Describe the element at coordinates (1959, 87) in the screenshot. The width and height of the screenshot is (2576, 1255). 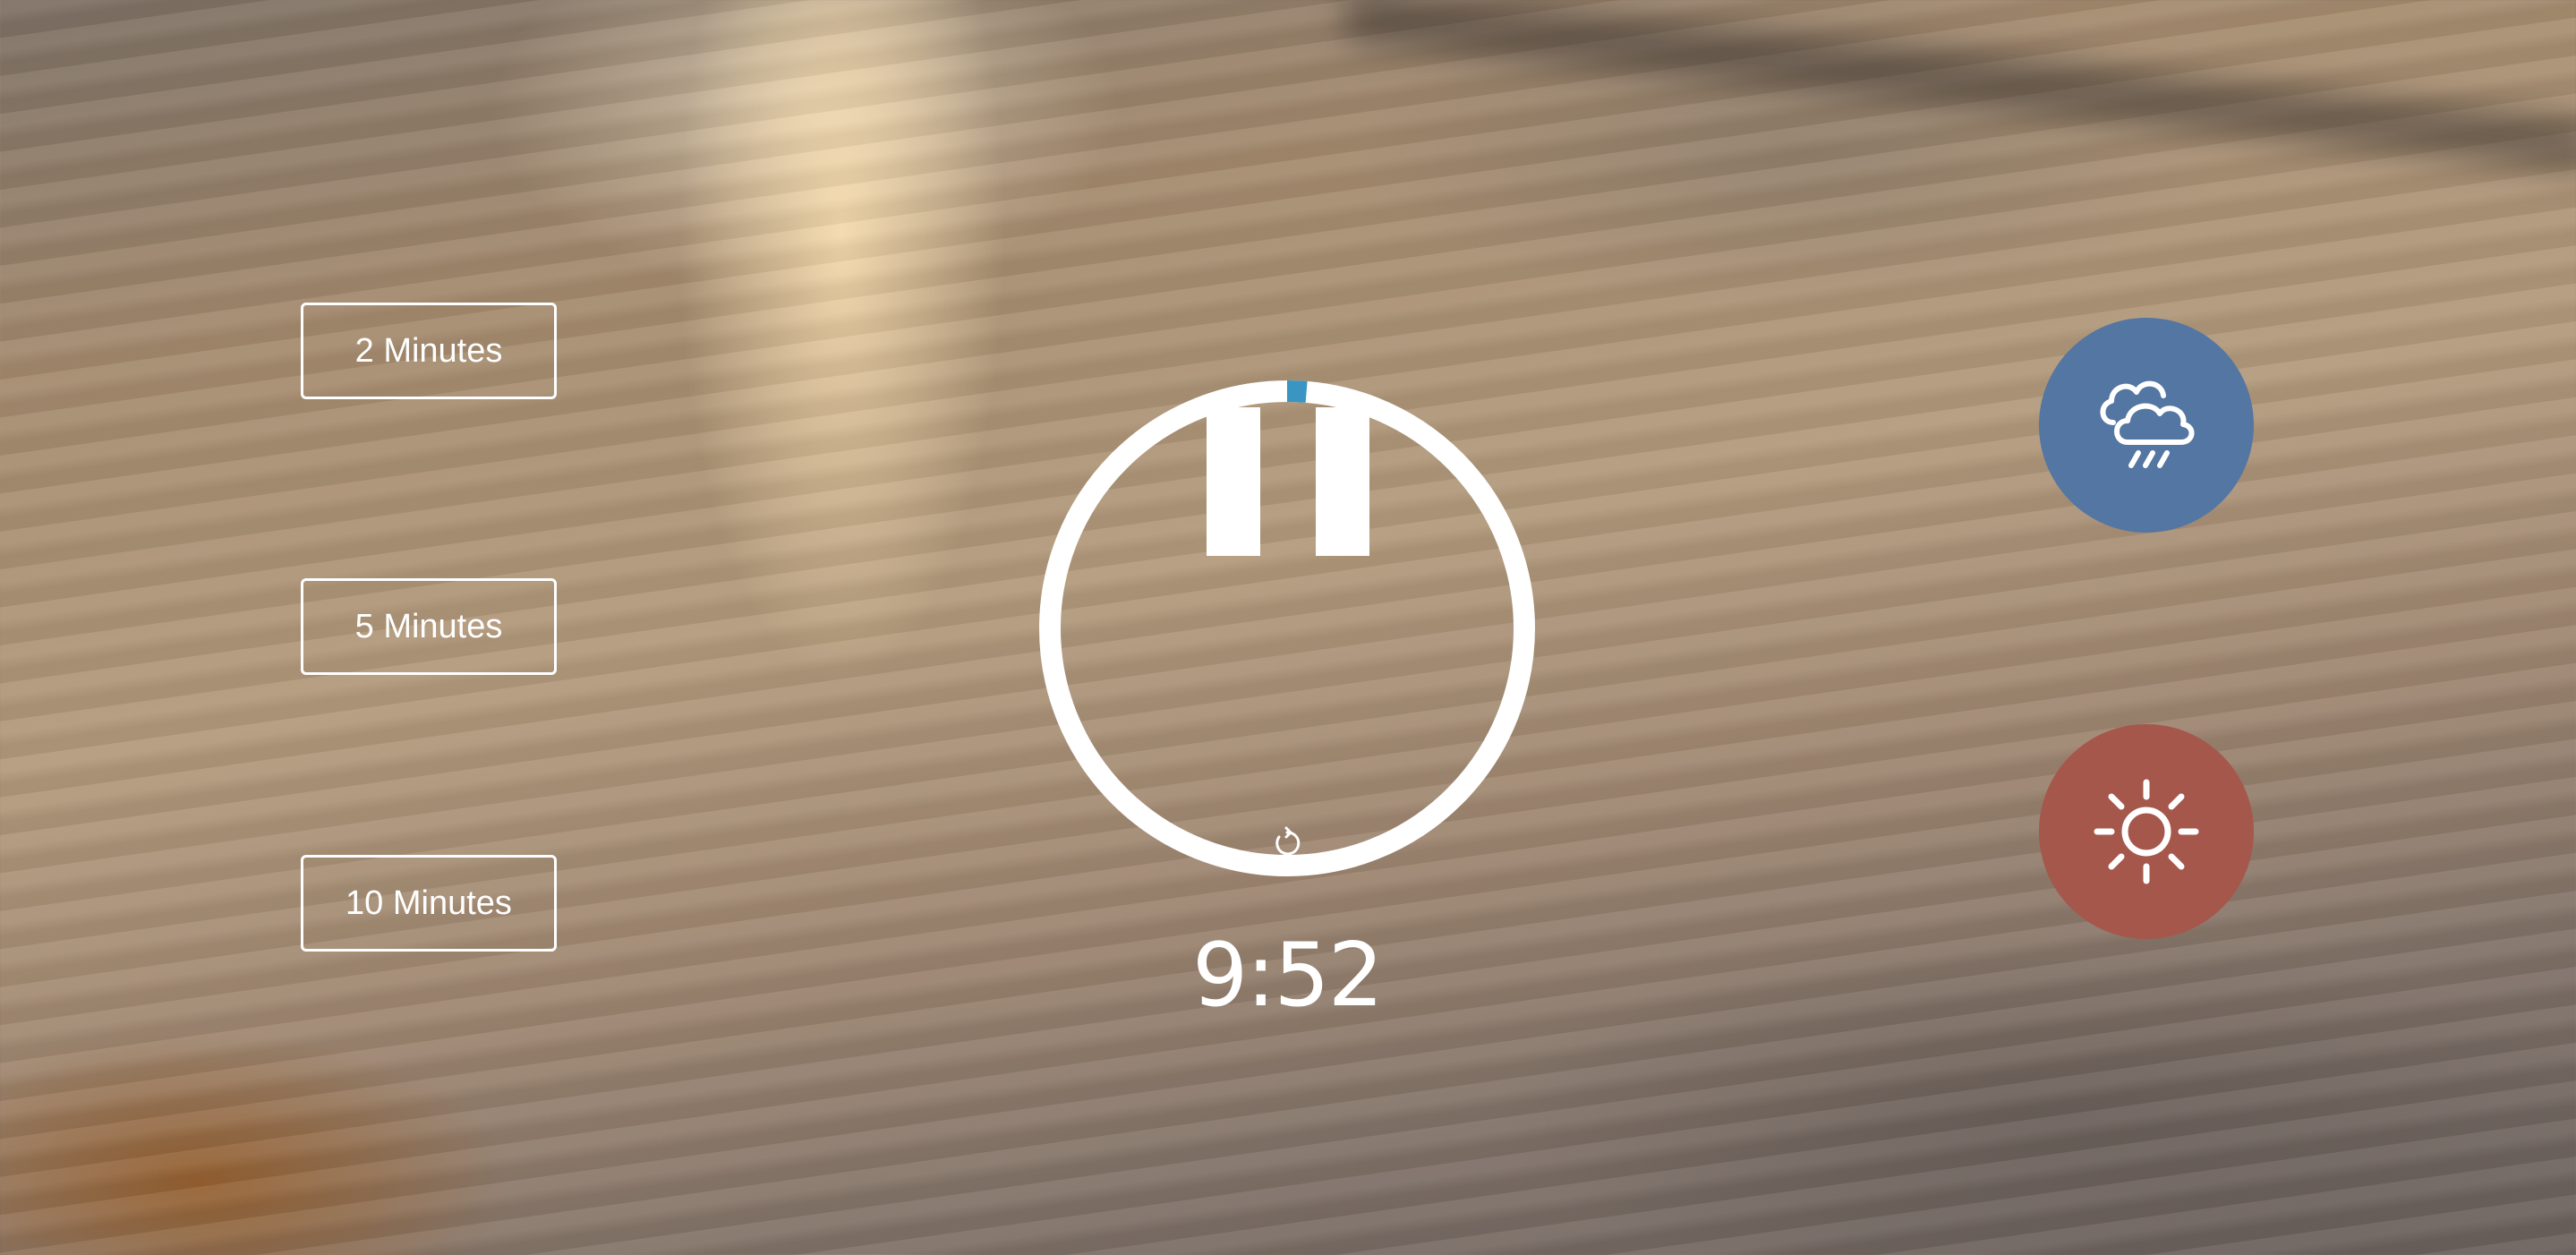
I see `background-wave-shadow` at that location.